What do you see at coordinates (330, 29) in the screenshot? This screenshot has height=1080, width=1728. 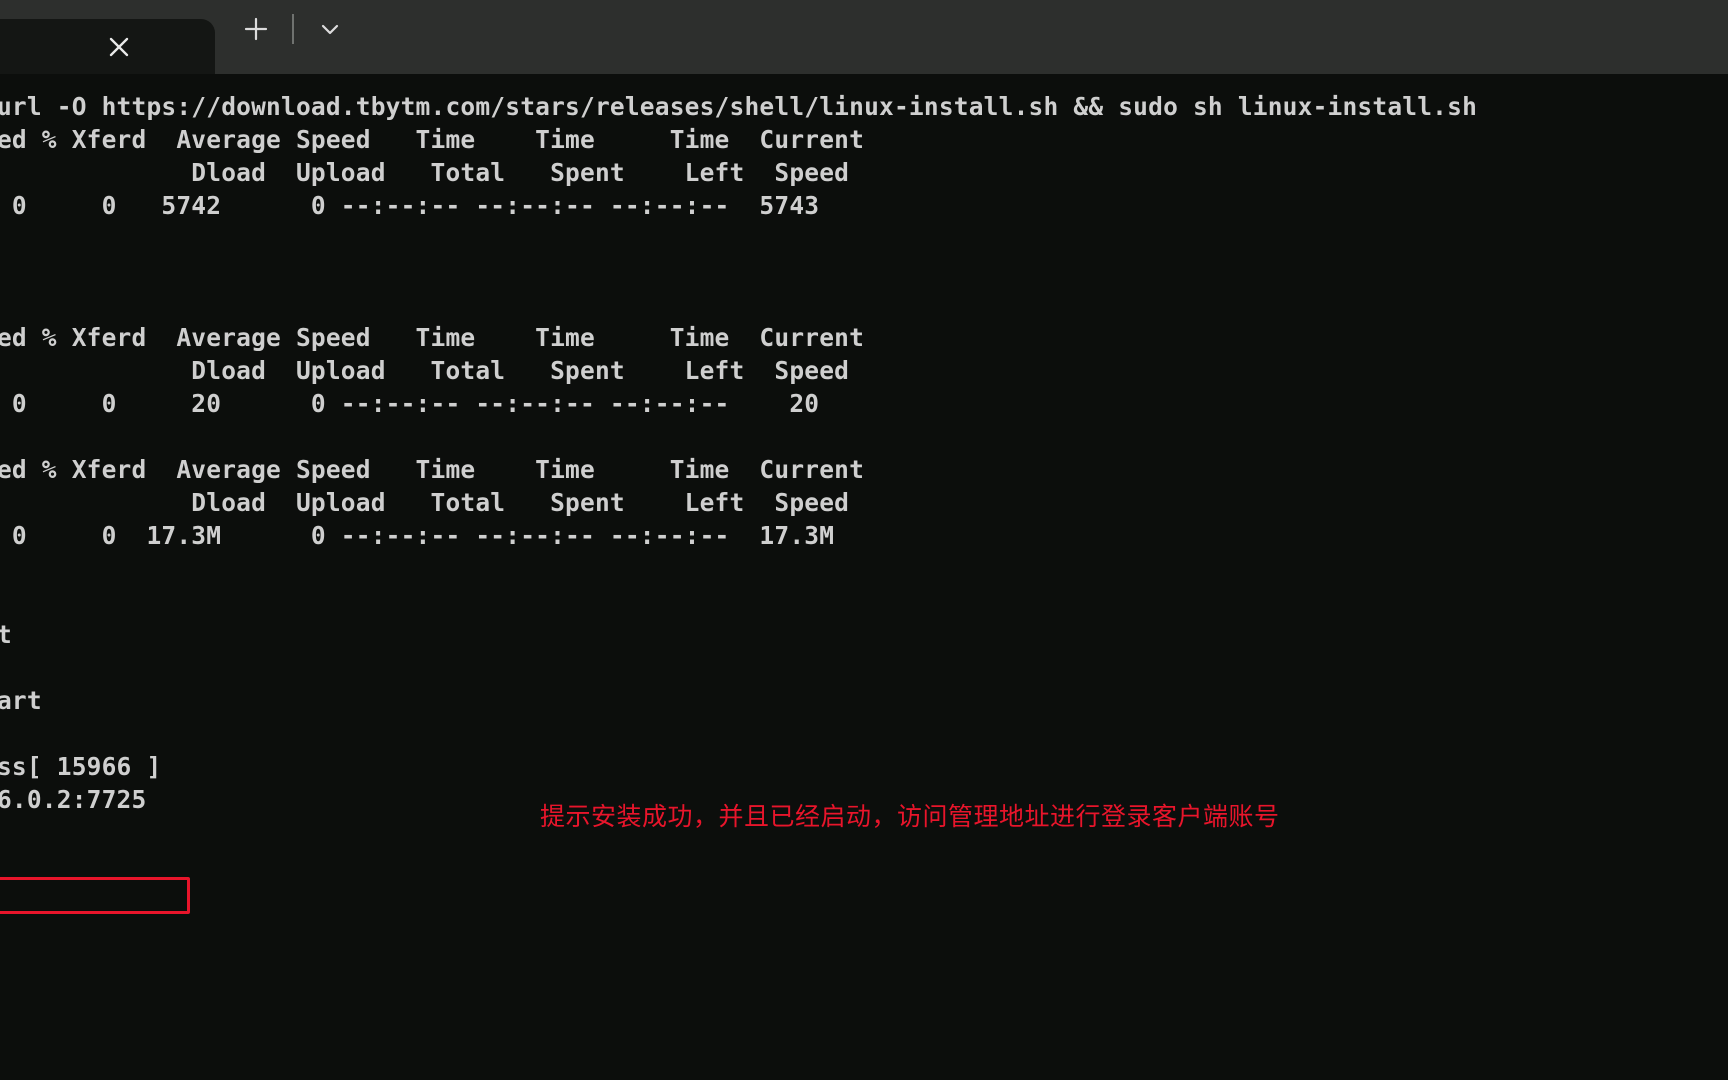 I see `chevron-down-icon` at bounding box center [330, 29].